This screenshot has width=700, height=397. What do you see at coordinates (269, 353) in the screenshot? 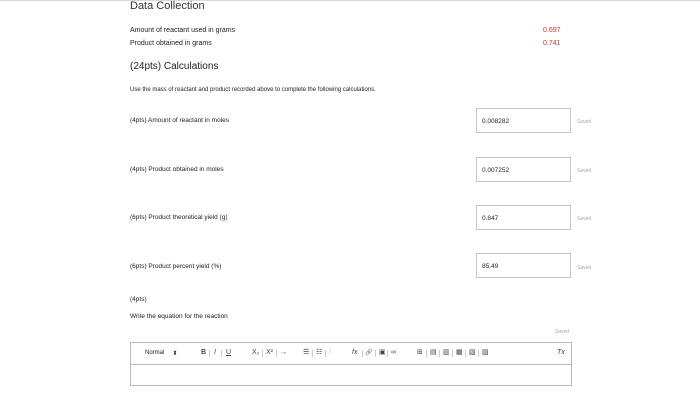
I see `superscript-button: X²` at bounding box center [269, 353].